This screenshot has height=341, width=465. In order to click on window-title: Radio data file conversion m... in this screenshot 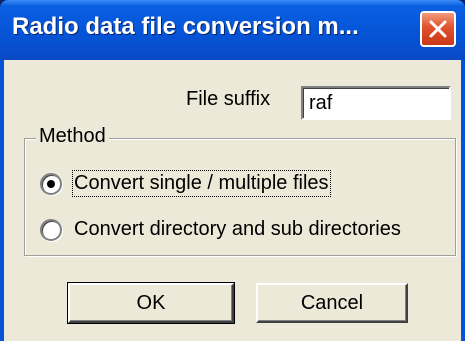, I will do `click(185, 26)`.